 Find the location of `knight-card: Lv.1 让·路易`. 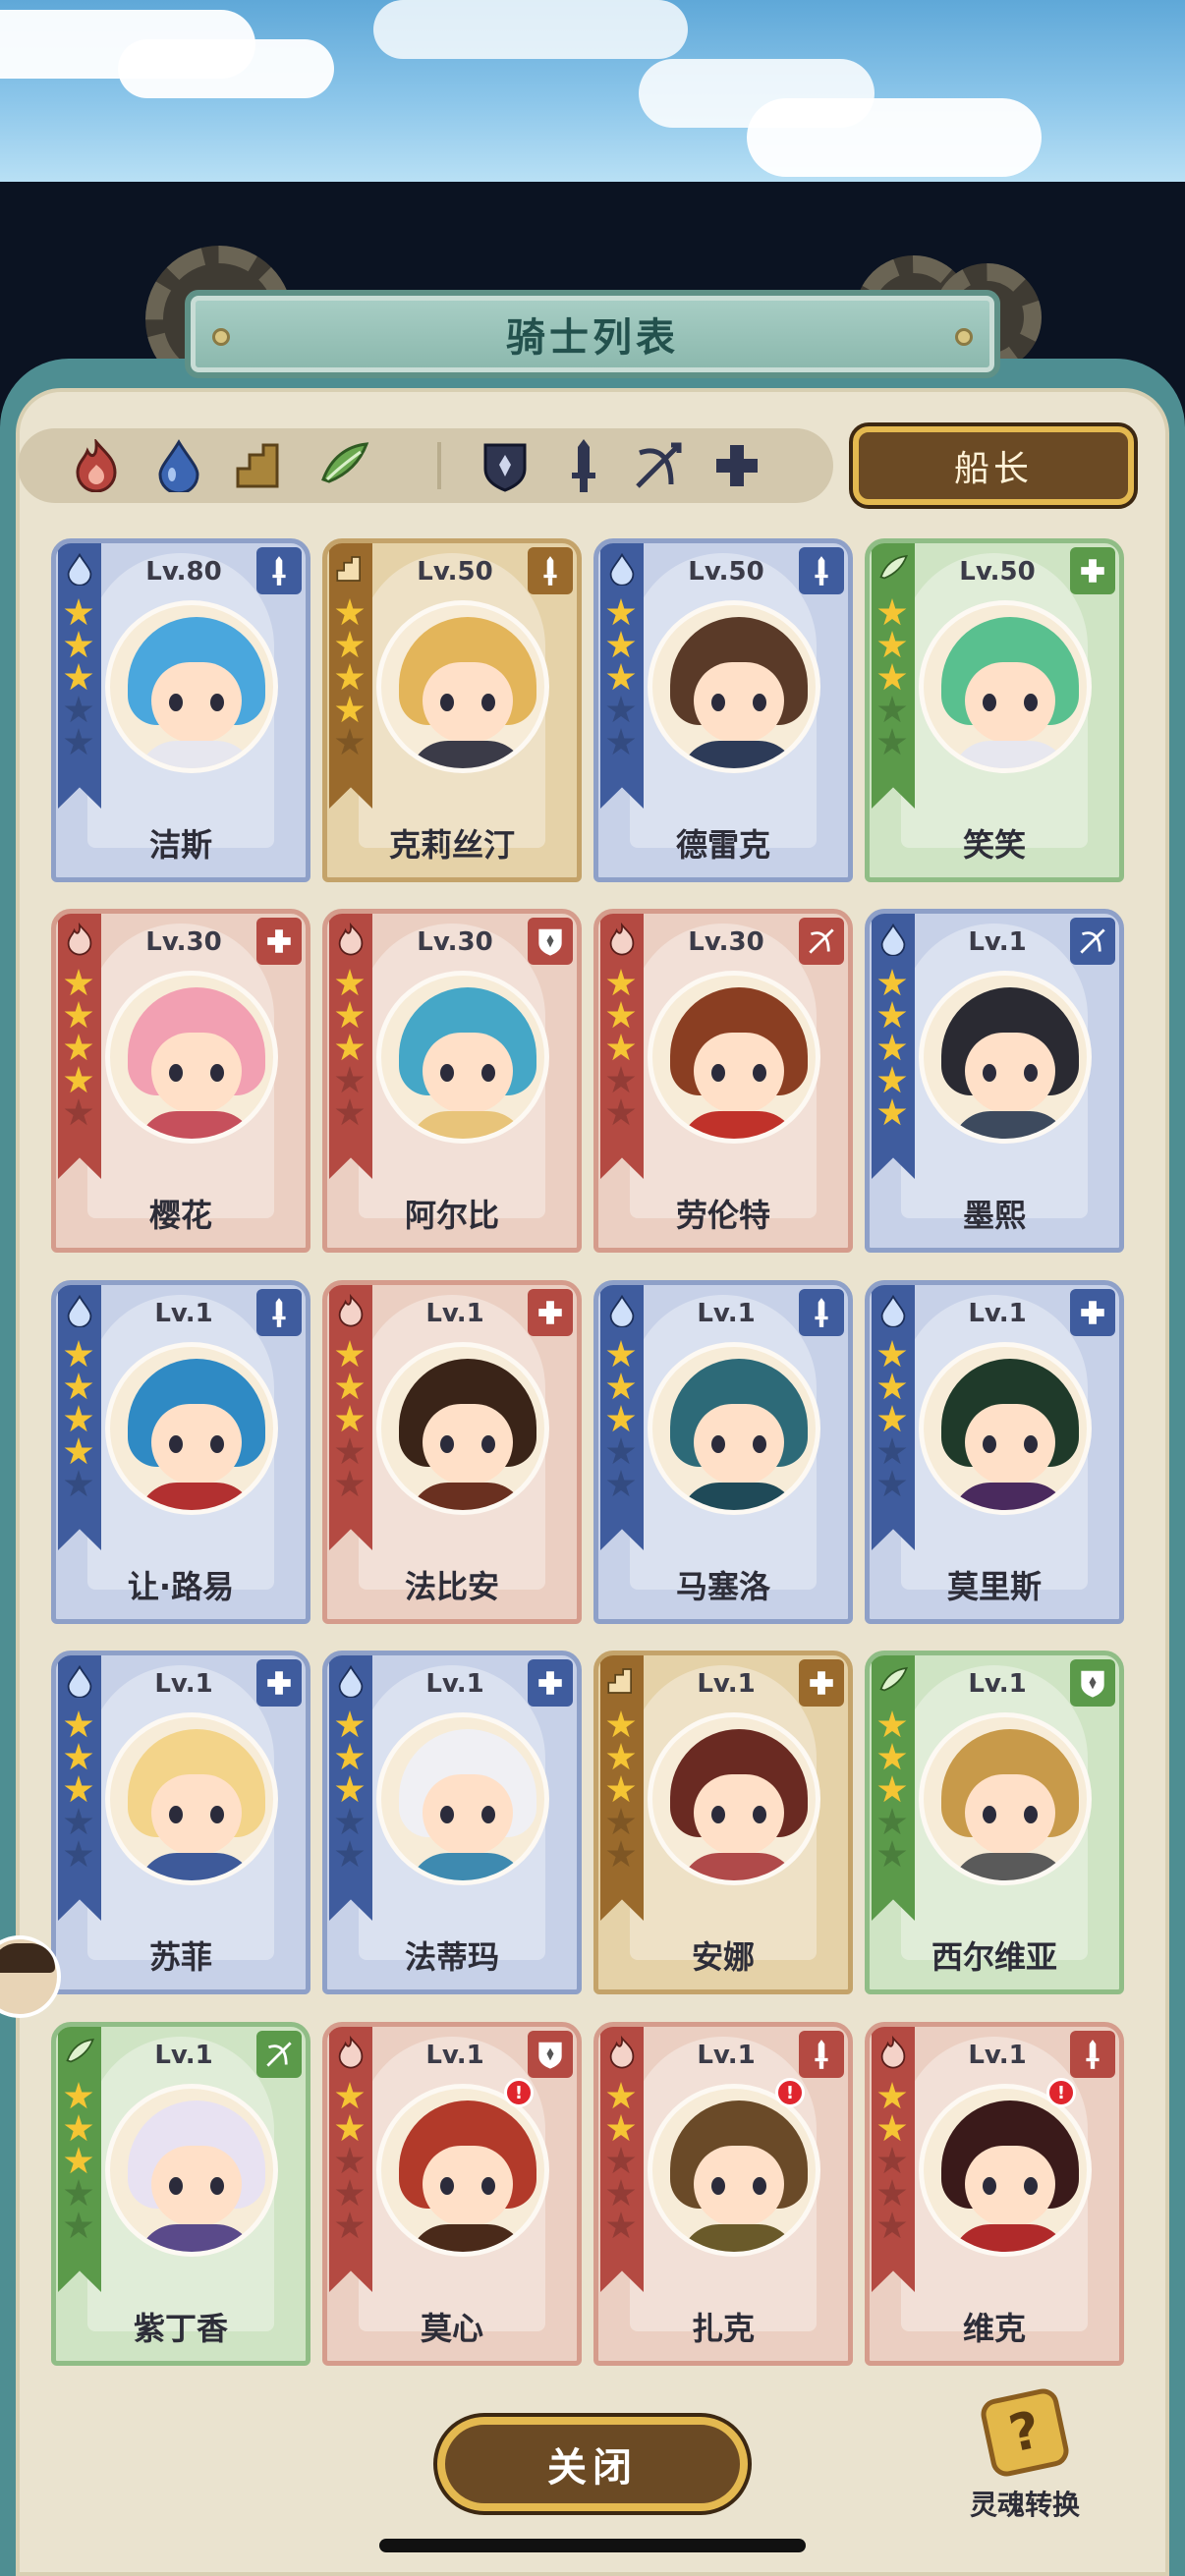

knight-card: Lv.1 让·路易 is located at coordinates (181, 1452).